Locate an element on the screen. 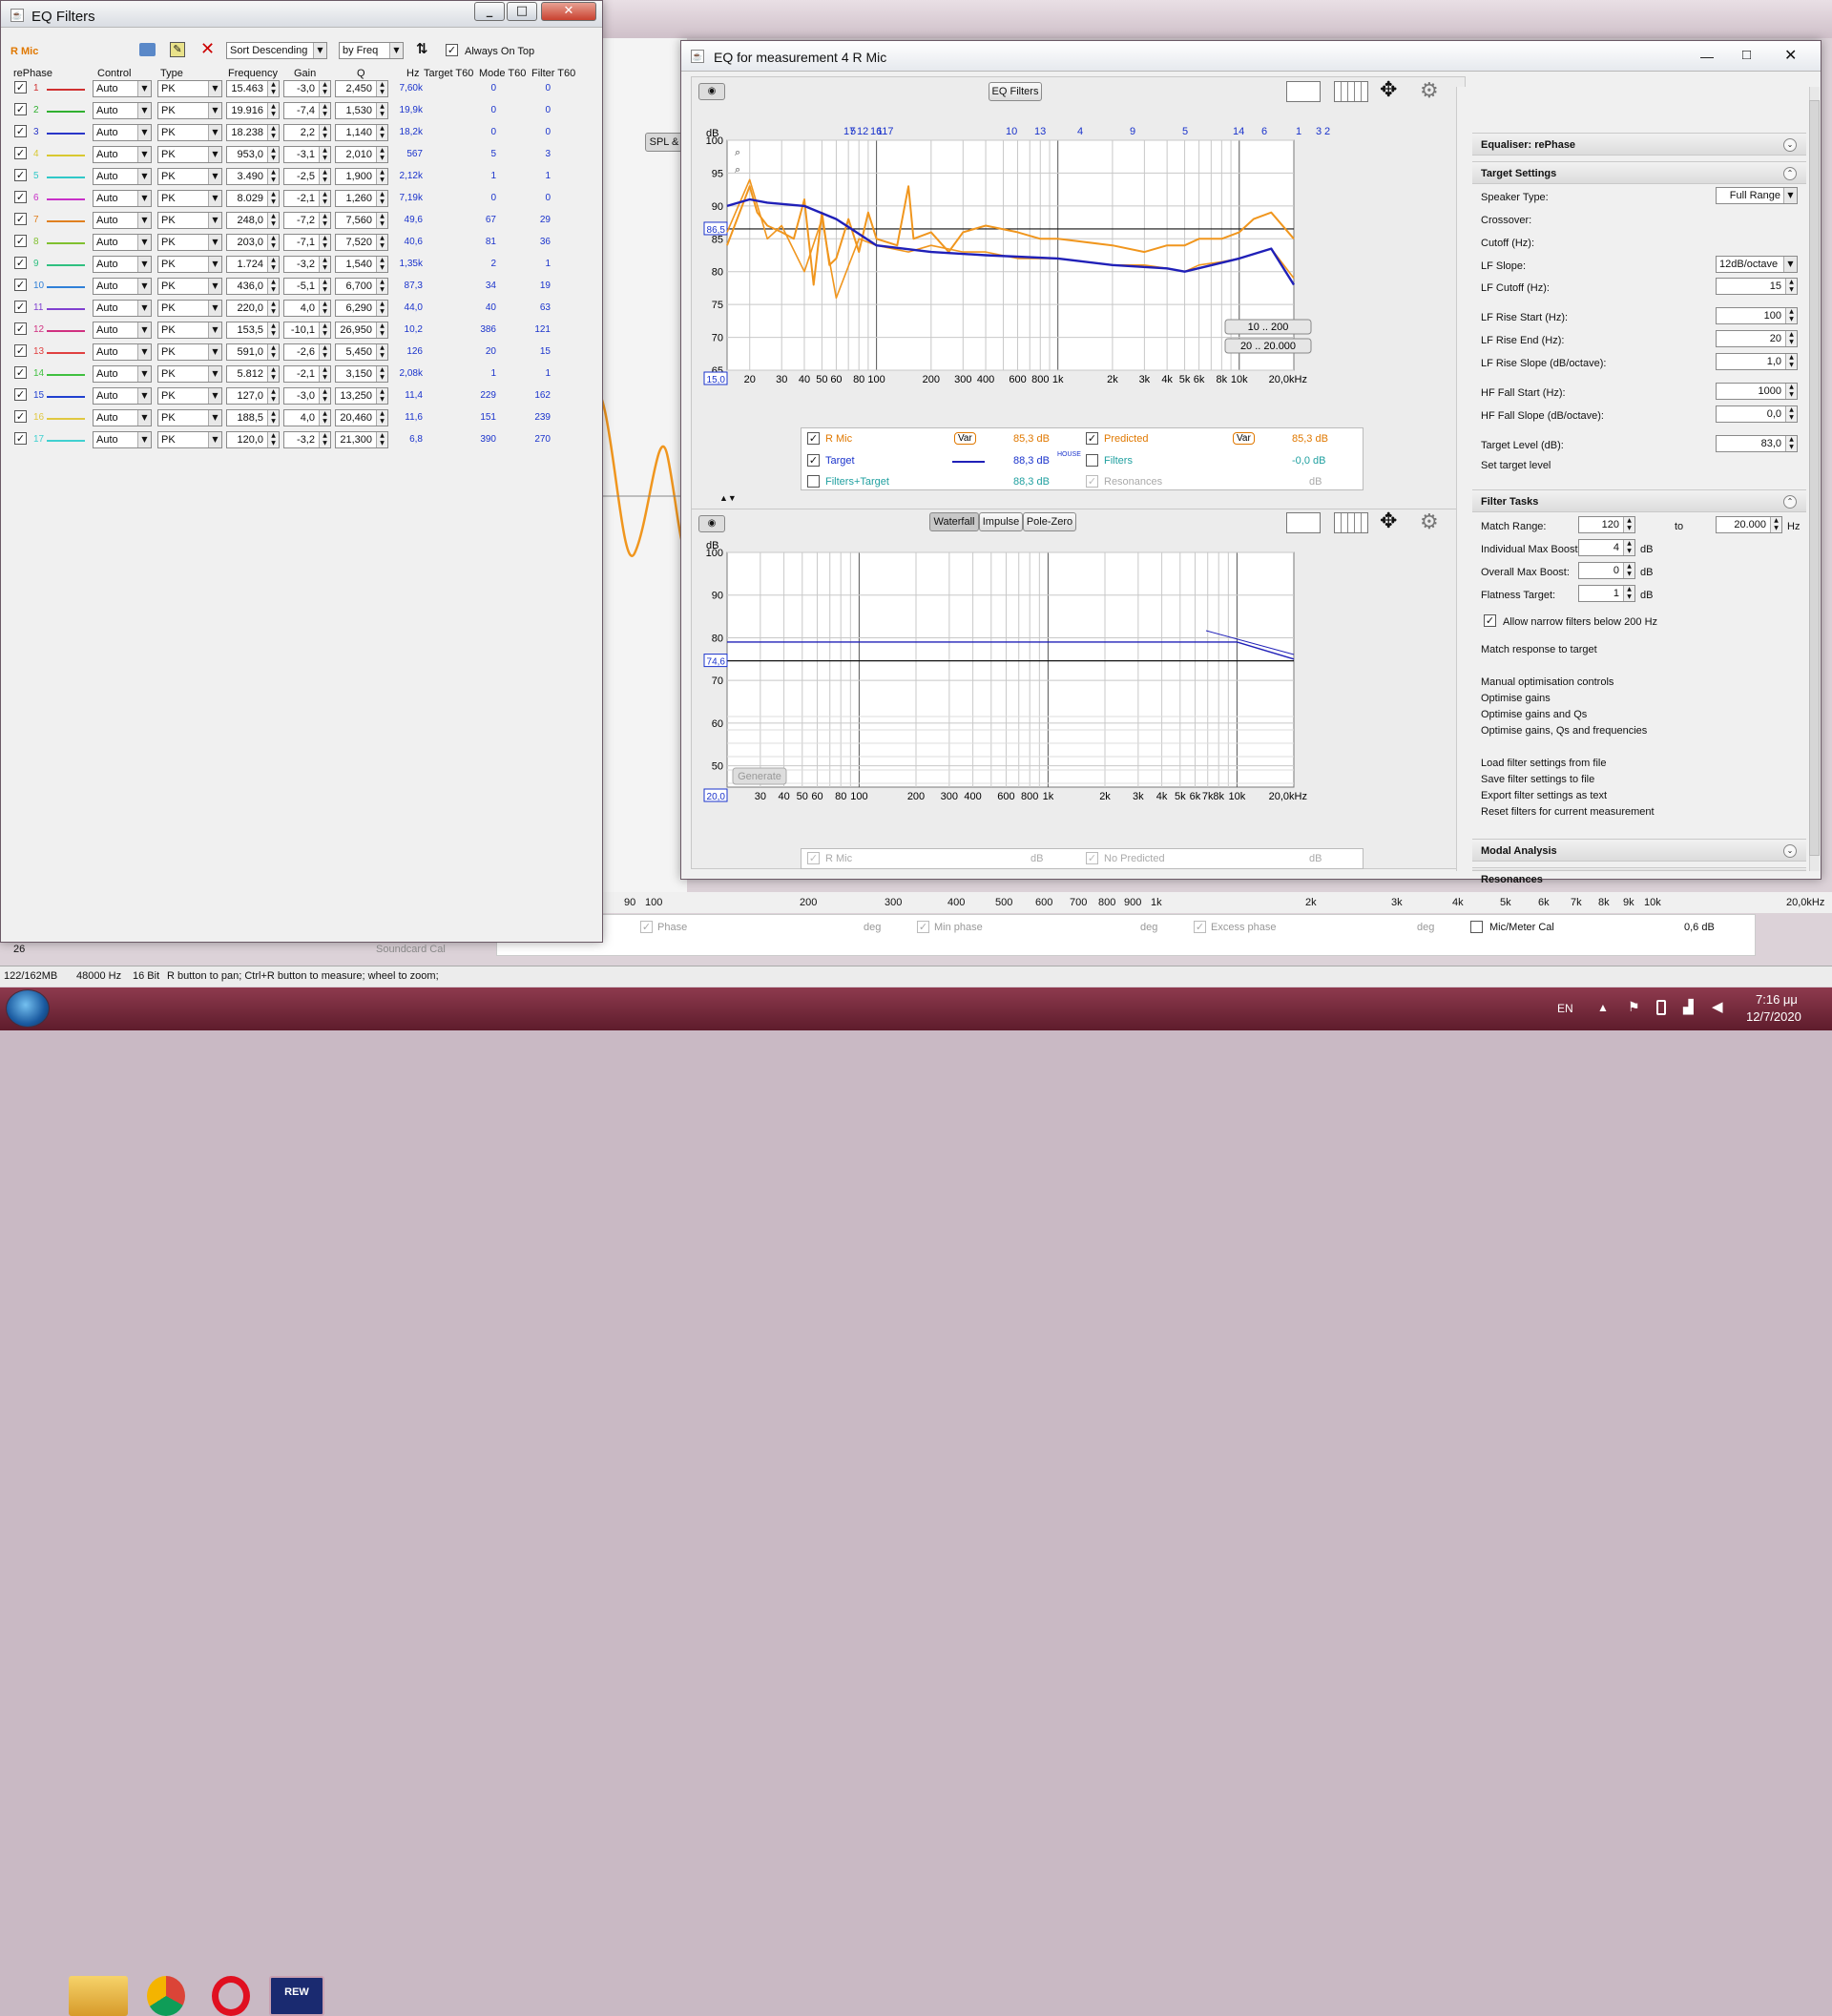 The image size is (1832, 2016). individual-max-boost-field: 4 ▲ ▼ is located at coordinates (1606, 547).